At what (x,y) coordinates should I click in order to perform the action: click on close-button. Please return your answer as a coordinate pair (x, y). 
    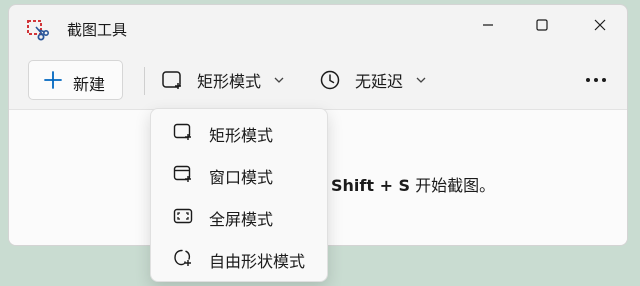
    Looking at the image, I should click on (599, 25).